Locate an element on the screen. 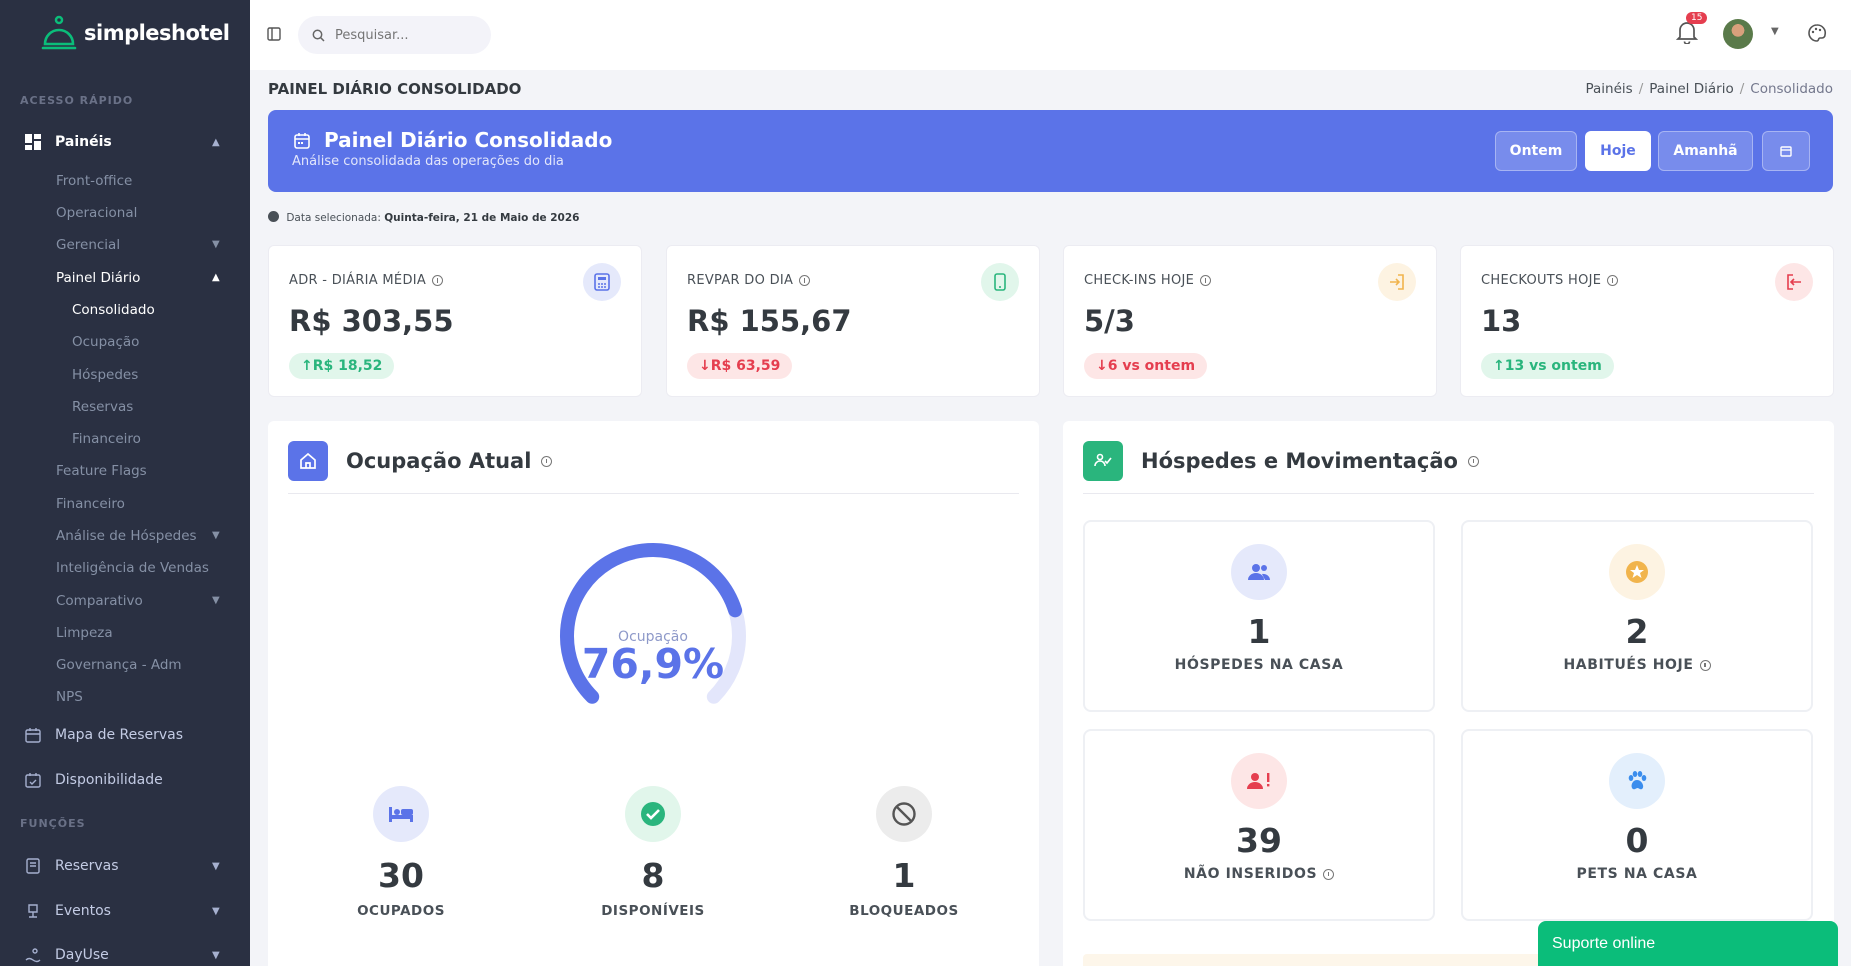 The width and height of the screenshot is (1851, 966). submenu-financeiro-main: Financeiro is located at coordinates (146, 504).